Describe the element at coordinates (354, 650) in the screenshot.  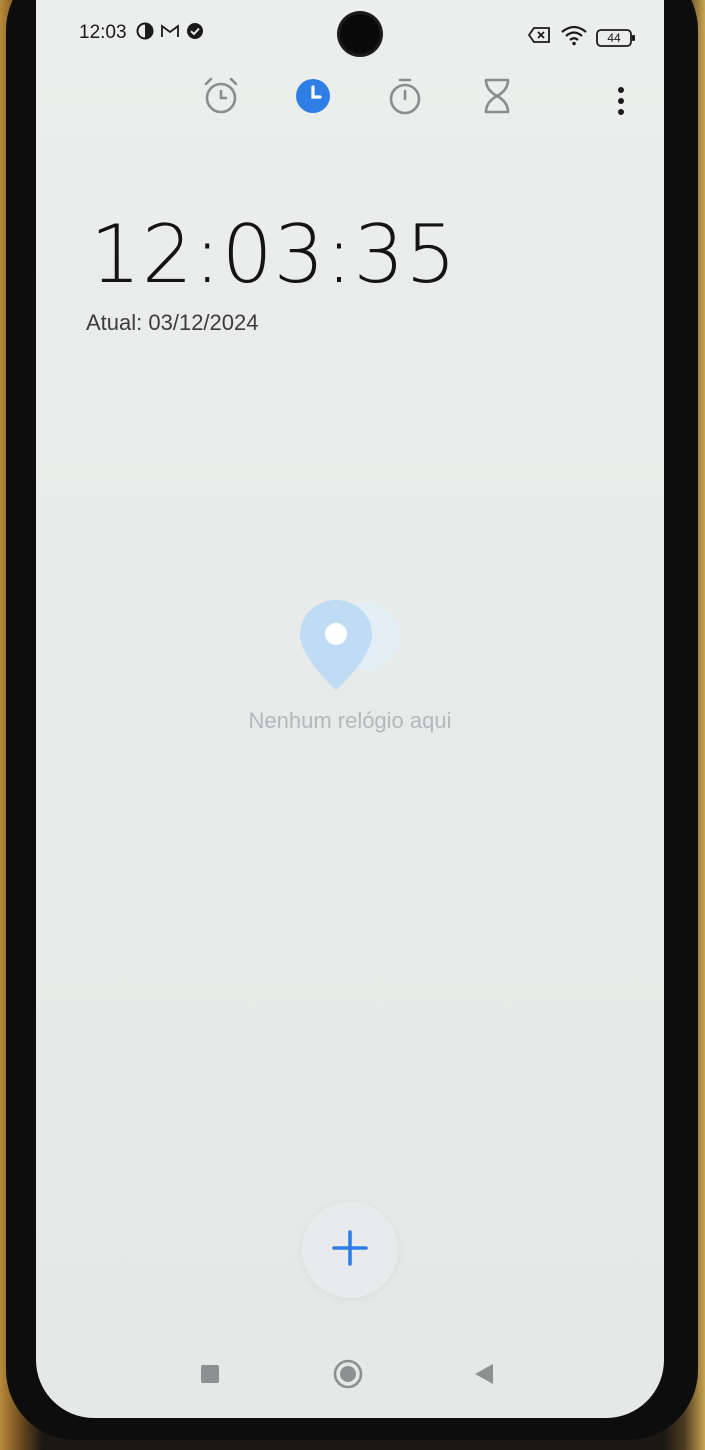
I see `location-pin-icon` at that location.